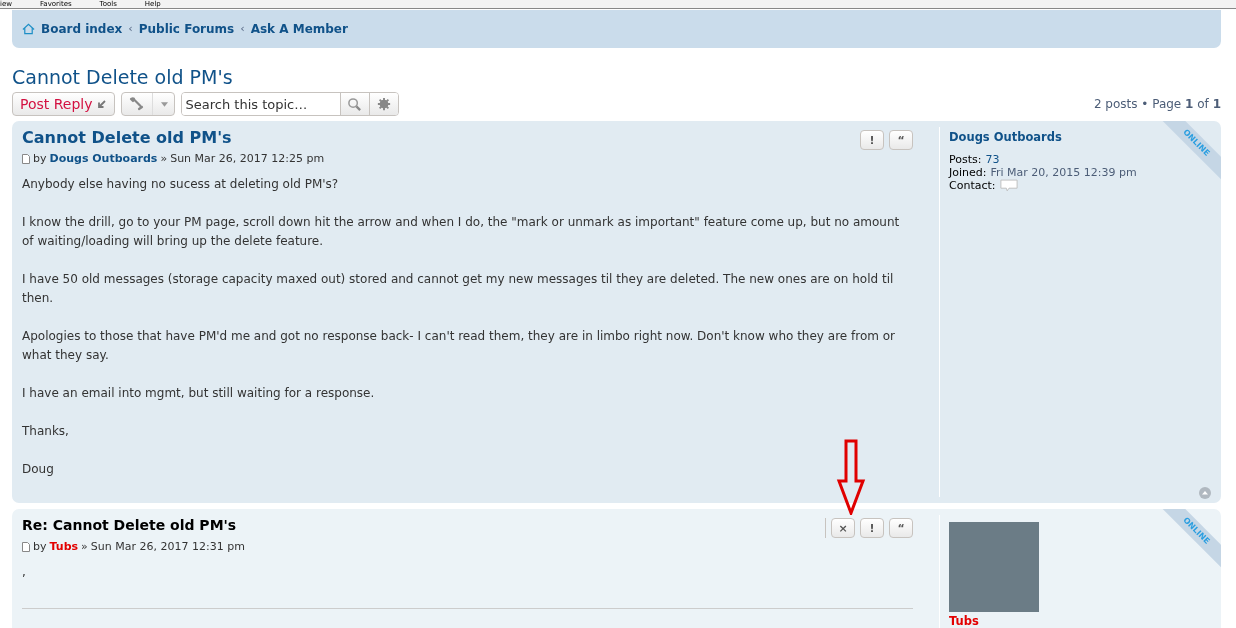 This screenshot has width=1236, height=628. What do you see at coordinates (127, 138) in the screenshot?
I see `post-title: Cannot Delete old PM's` at bounding box center [127, 138].